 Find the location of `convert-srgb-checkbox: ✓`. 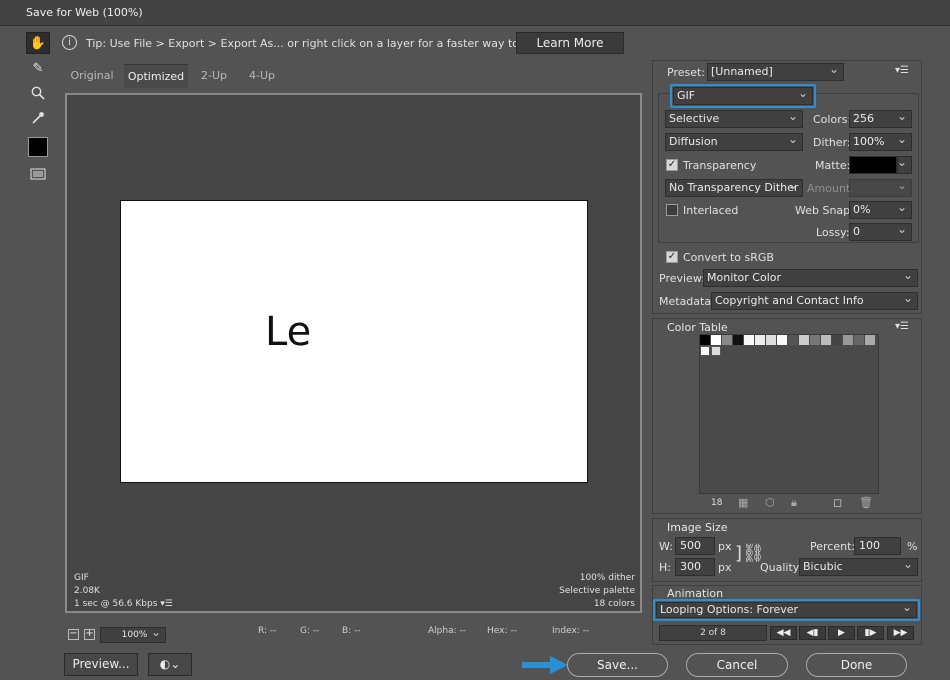

convert-srgb-checkbox: ✓ is located at coordinates (672, 257).